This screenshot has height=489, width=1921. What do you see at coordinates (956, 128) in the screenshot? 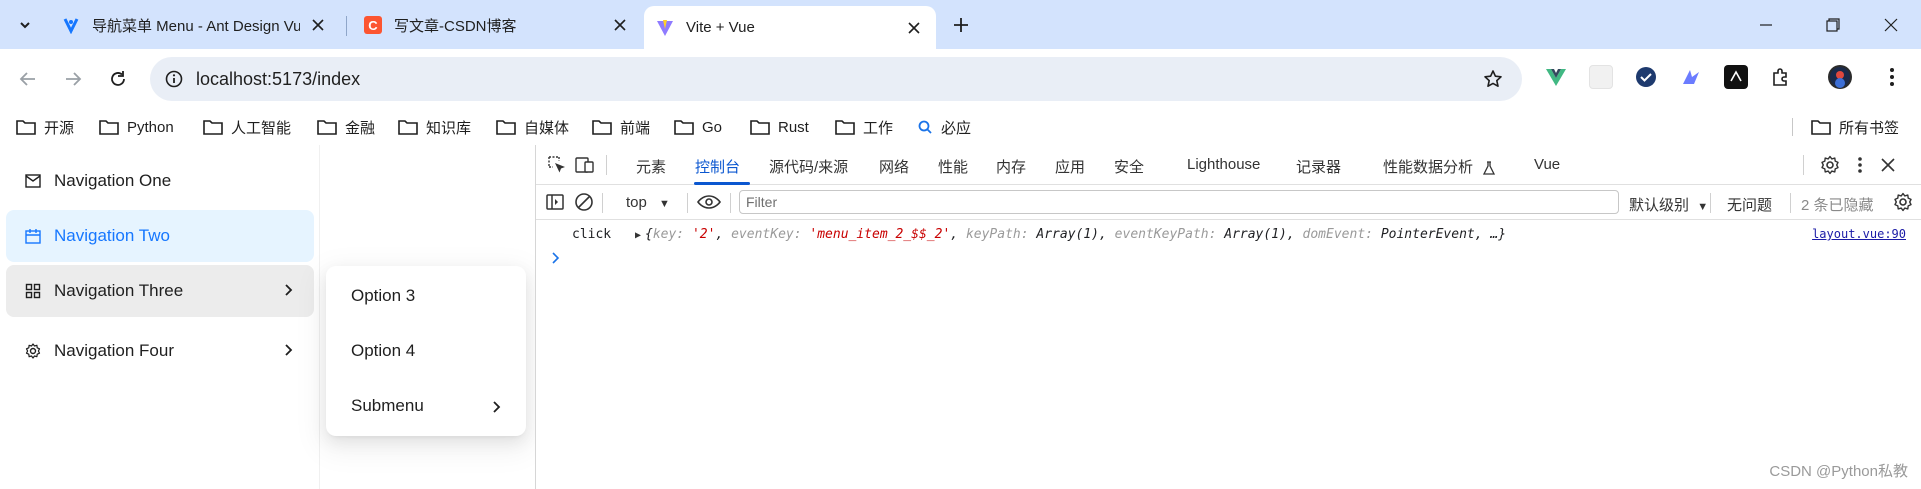
I see `bookmark-label: 必应` at bounding box center [956, 128].